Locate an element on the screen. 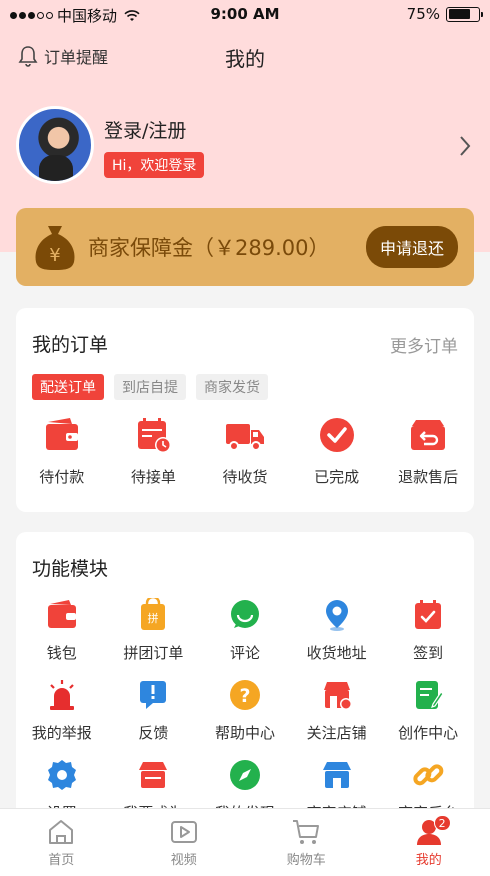  order-status-label: 退款售后 is located at coordinates (428, 477).